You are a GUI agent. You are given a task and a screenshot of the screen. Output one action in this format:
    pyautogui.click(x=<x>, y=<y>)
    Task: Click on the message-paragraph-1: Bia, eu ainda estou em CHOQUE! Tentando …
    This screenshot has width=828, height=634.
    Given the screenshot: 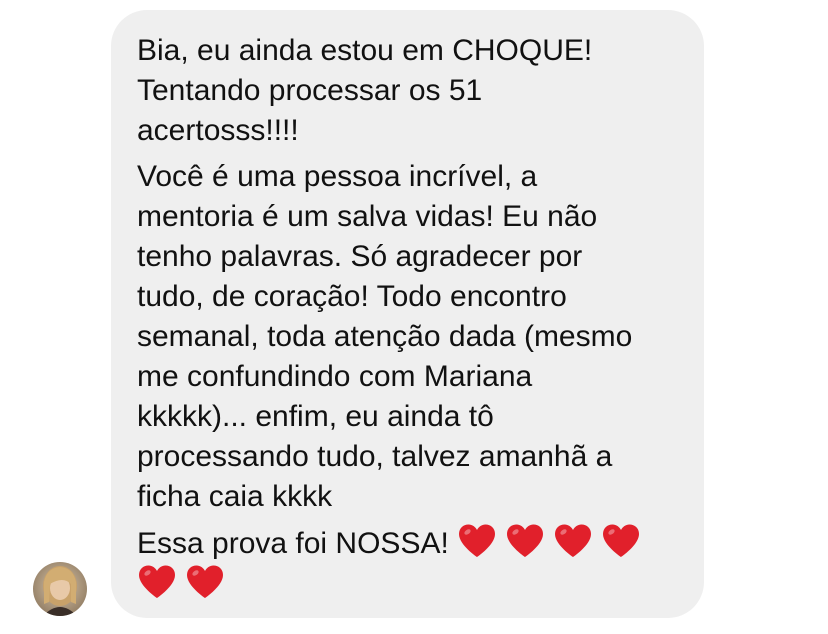 What is the action you would take?
    pyautogui.click(x=409, y=91)
    